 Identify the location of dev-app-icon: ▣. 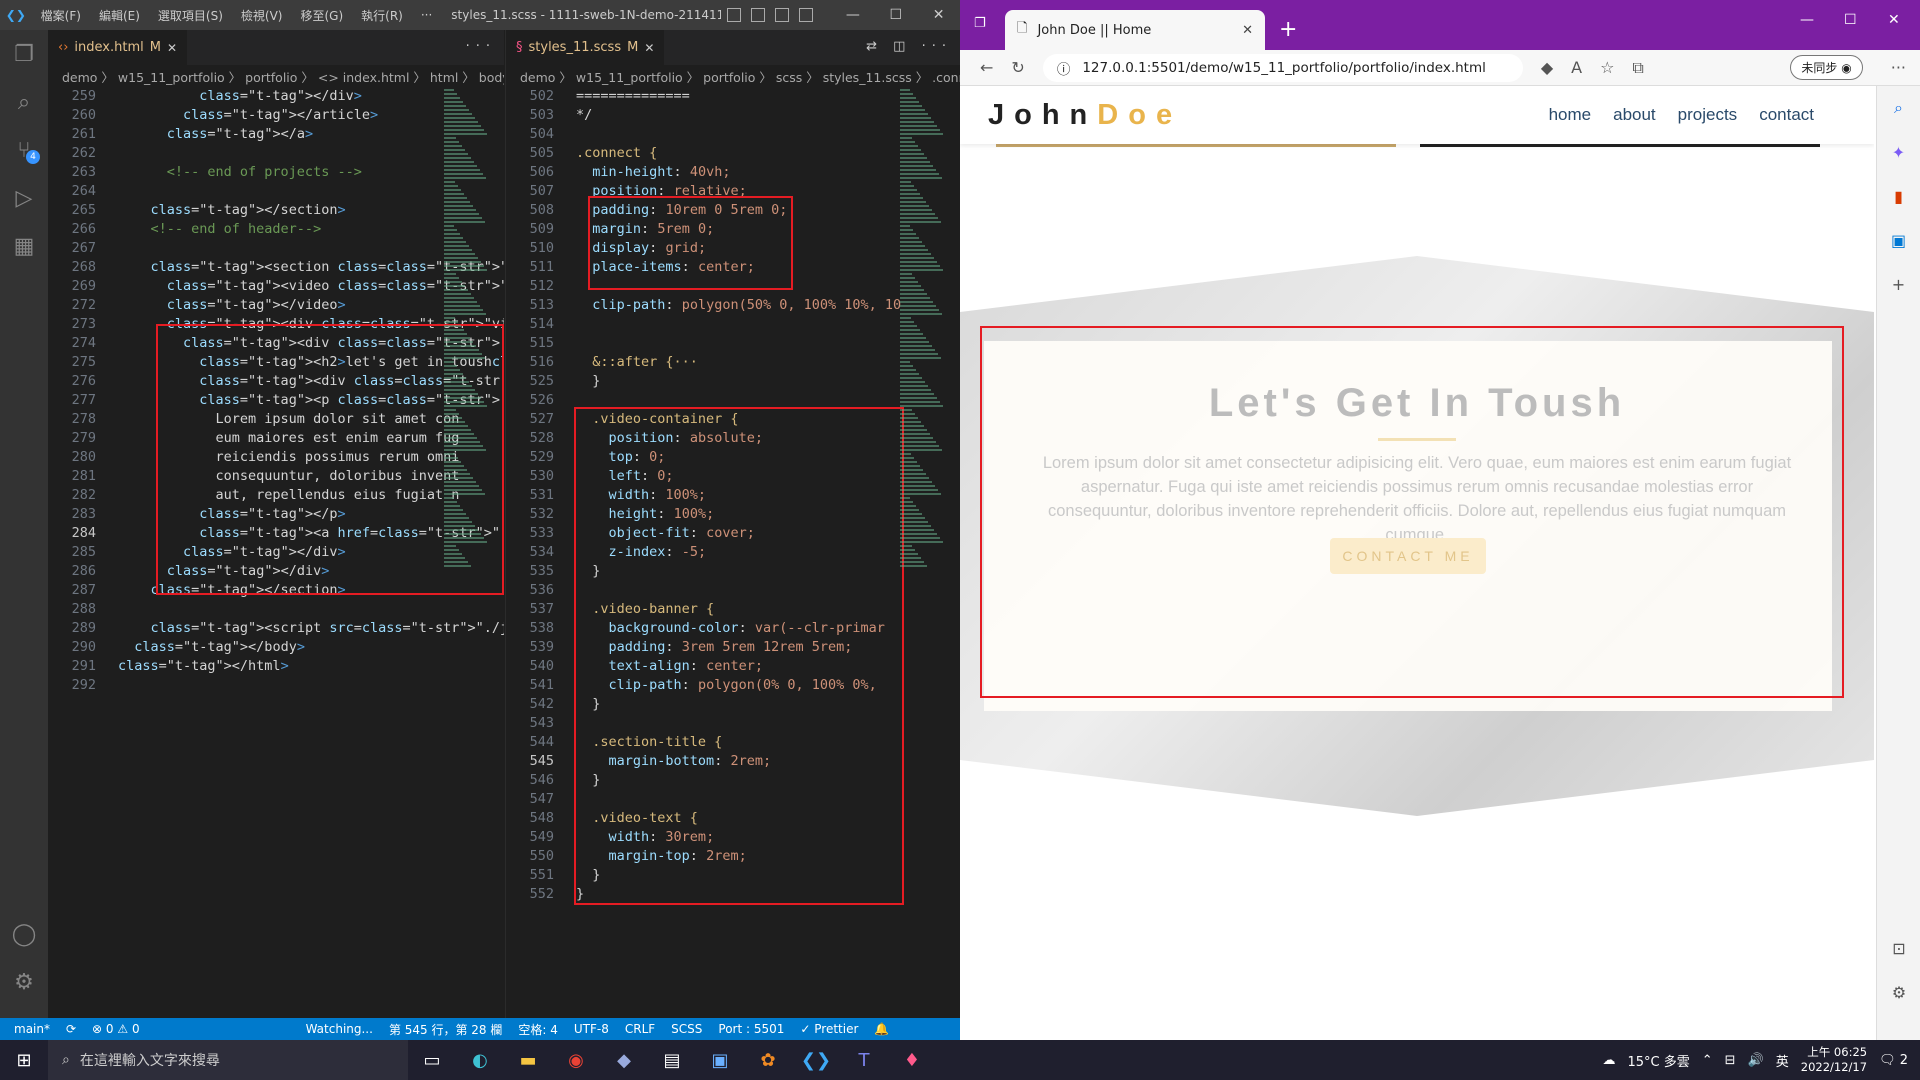
(720, 1060).